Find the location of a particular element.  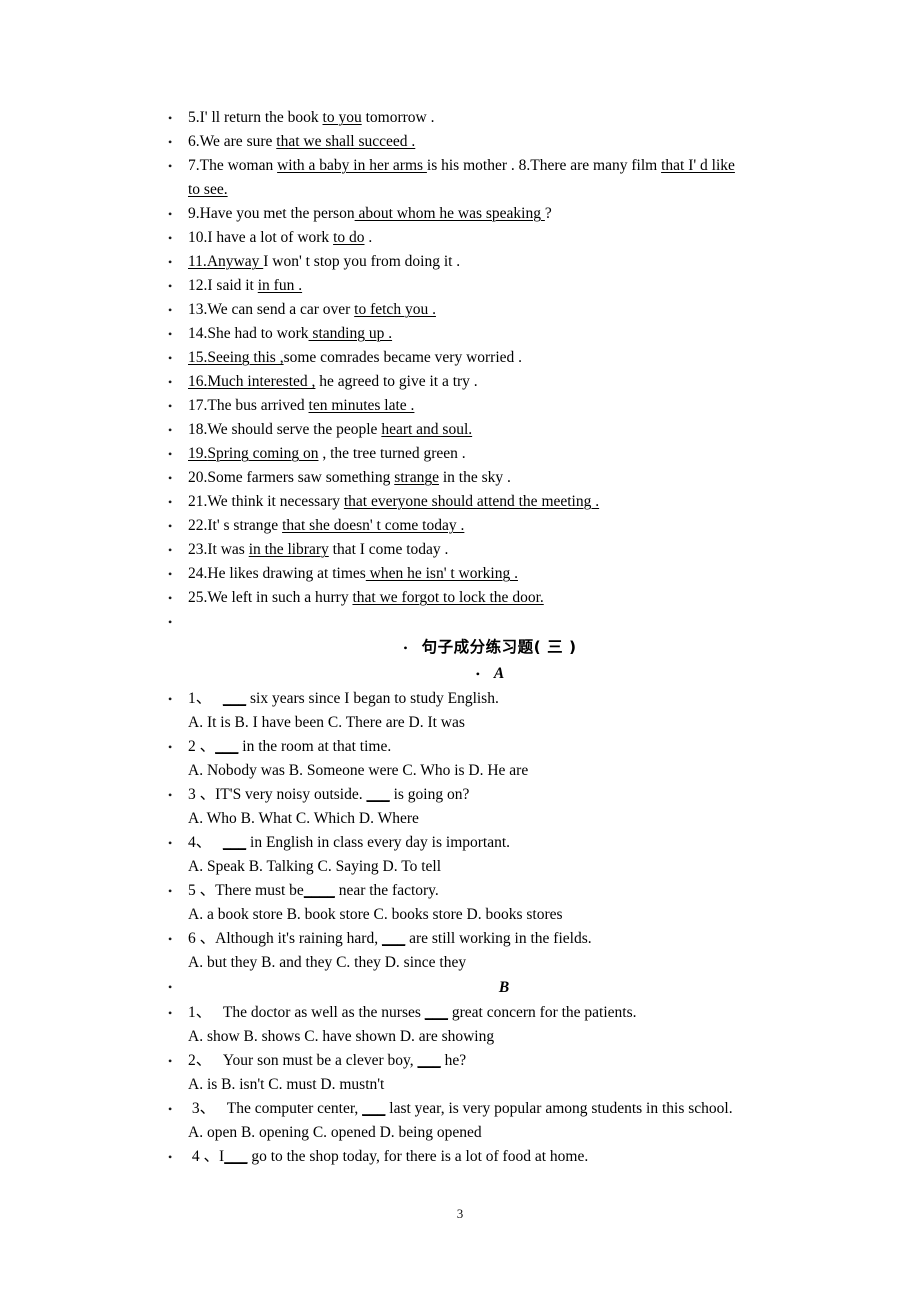

stem-text-before: The computer center, is located at coordinates (289, 1109).